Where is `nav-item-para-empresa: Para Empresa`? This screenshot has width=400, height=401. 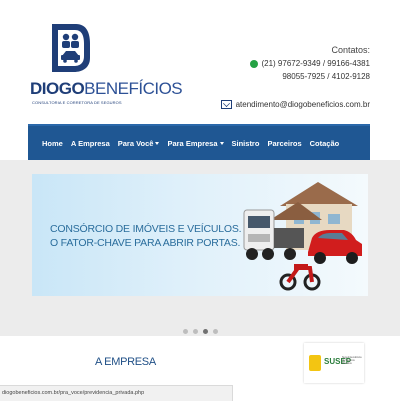 nav-item-para-empresa: Para Empresa is located at coordinates (195, 143).